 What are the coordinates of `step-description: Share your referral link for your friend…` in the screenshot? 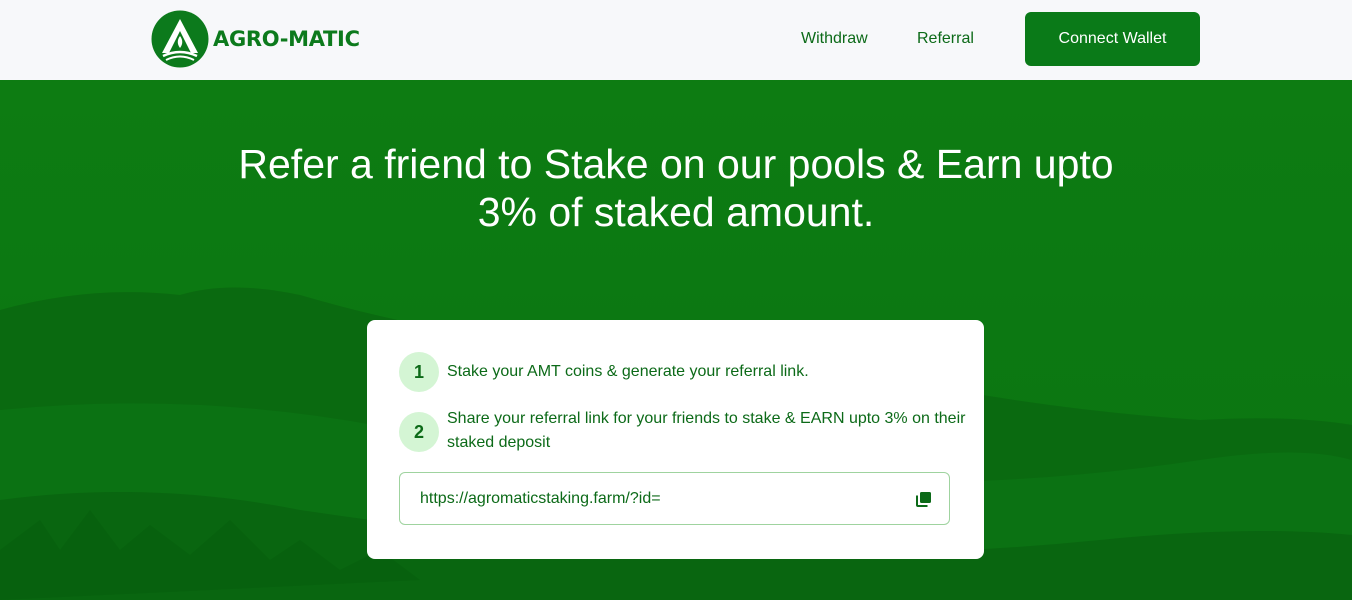 It's located at (706, 430).